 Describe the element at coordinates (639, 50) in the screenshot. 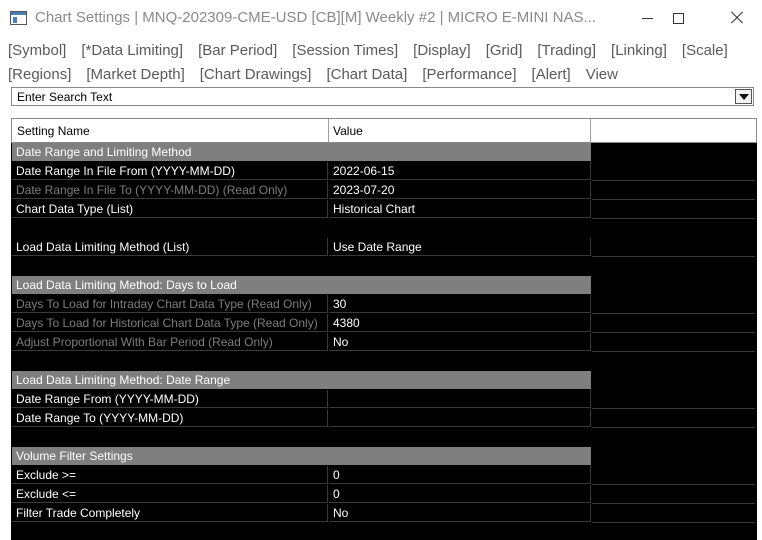

I see `tab-linking: [Linking]` at that location.